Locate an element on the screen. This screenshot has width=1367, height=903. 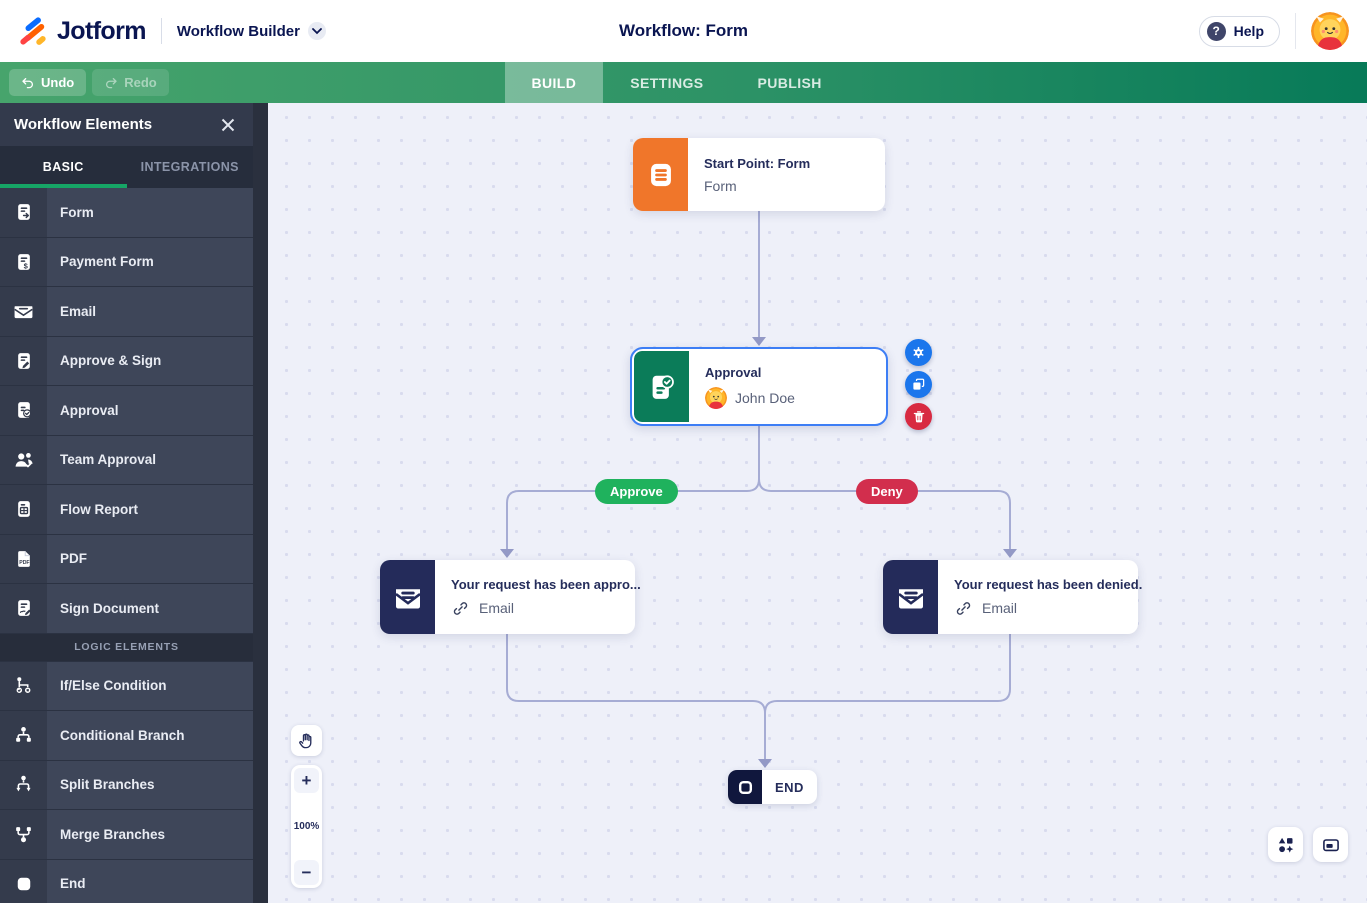
sidebar-item-label: Email is located at coordinates (78, 311).